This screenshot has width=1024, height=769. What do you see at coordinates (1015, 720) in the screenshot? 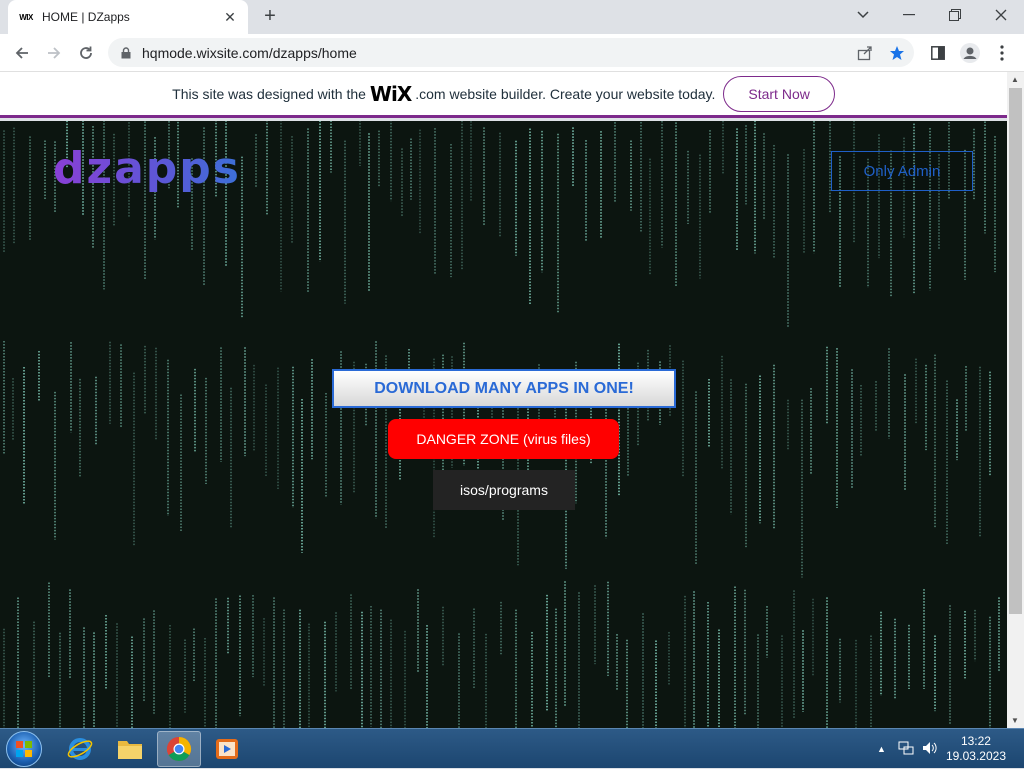
I see `scroll-down-icon: ▼` at bounding box center [1015, 720].